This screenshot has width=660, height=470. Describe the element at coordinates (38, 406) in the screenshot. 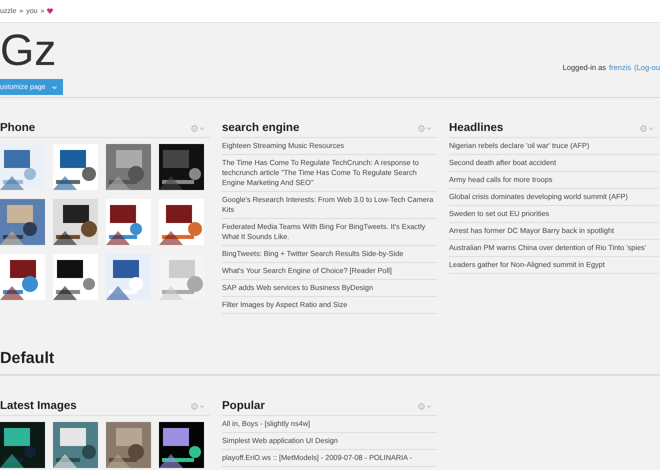

I see `widget-title: Latest Images` at that location.